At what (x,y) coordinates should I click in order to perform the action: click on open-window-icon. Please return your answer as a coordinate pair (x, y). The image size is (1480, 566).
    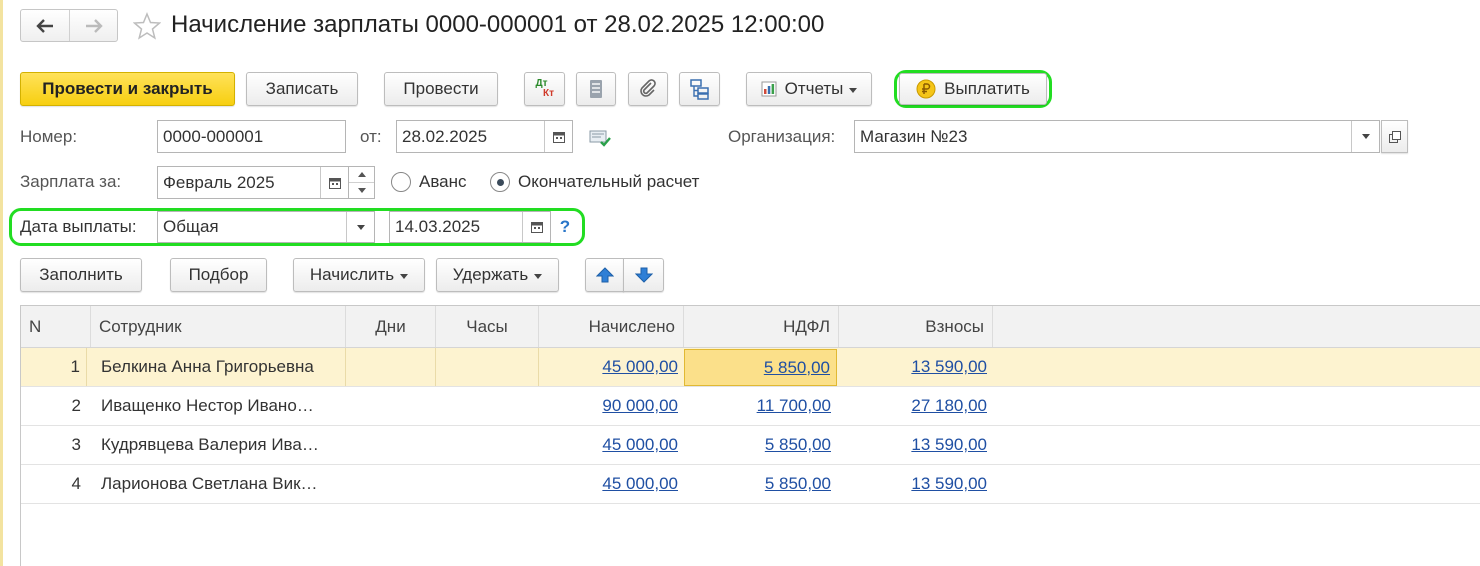
    Looking at the image, I should click on (1394, 136).